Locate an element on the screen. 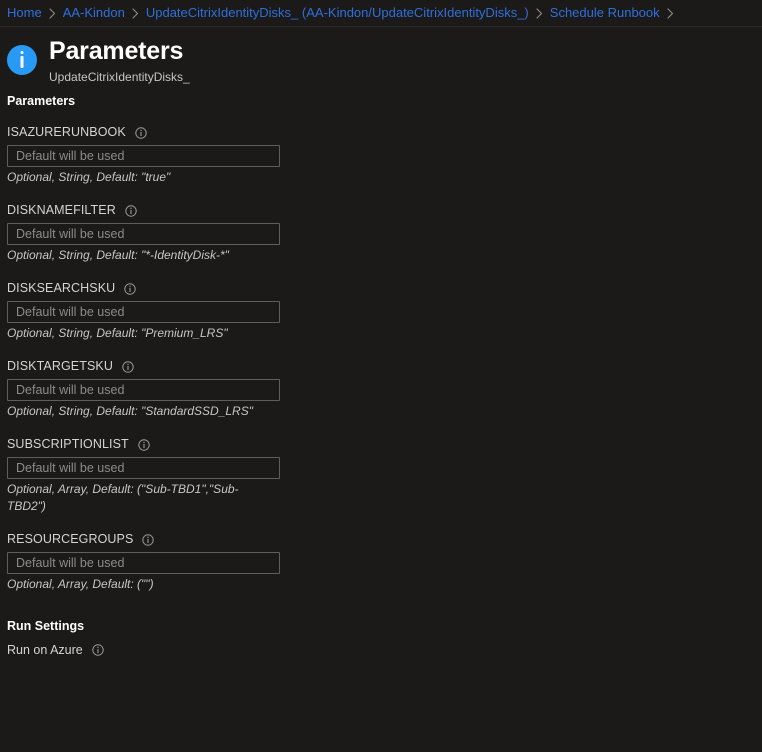  breadcrumb-item-1: Home is located at coordinates (24, 13).